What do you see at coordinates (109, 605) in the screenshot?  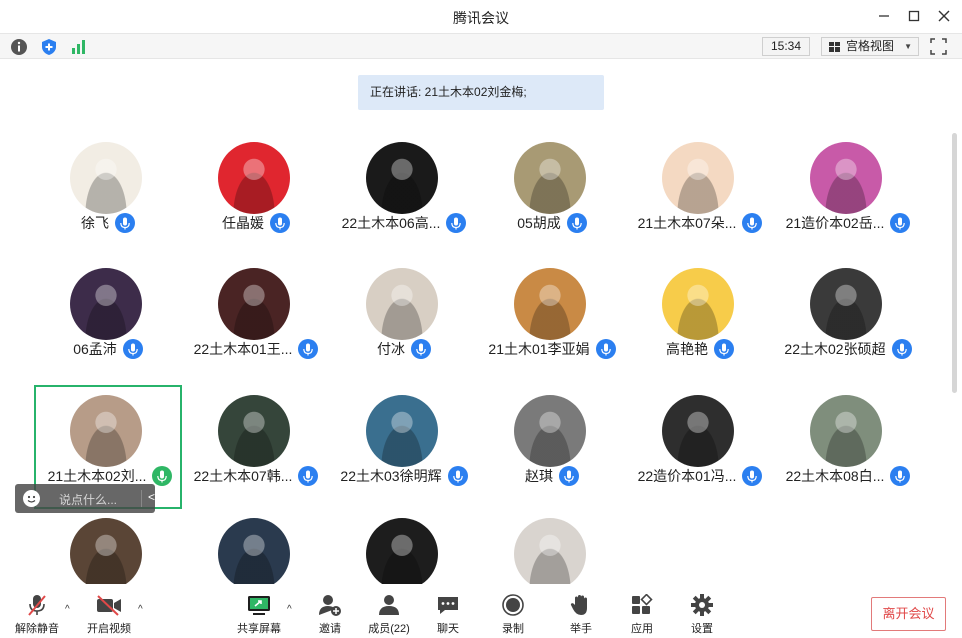 I see `camera-off-icon` at bounding box center [109, 605].